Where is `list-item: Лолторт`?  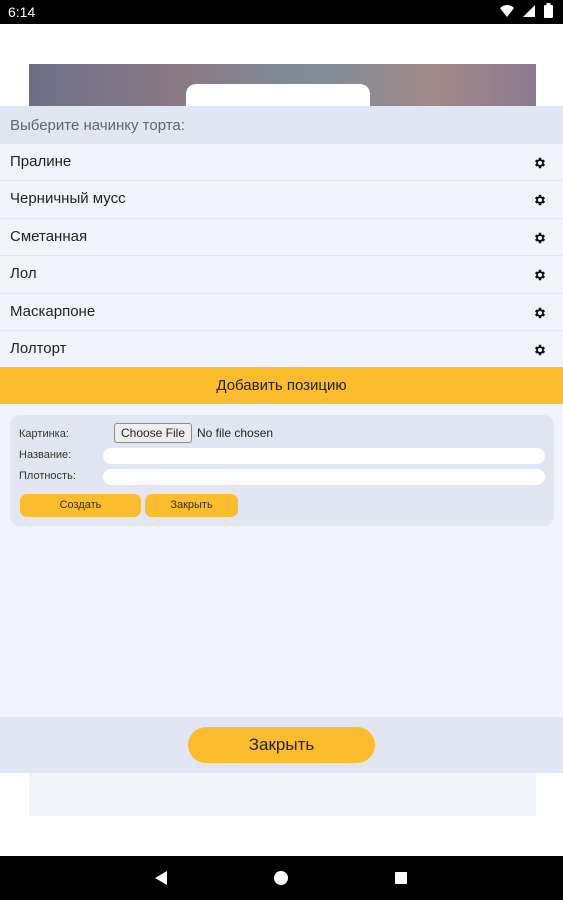
list-item: Лолторт is located at coordinates (281, 349).